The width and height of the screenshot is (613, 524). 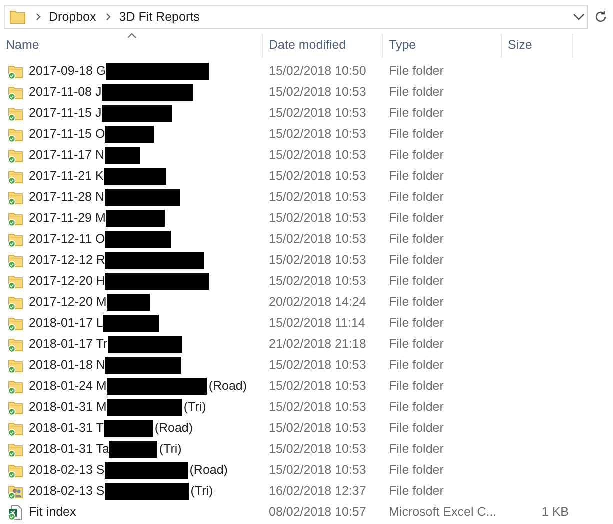 What do you see at coordinates (67, 281) in the screenshot?
I see `file-name: 2017-12-20 H` at bounding box center [67, 281].